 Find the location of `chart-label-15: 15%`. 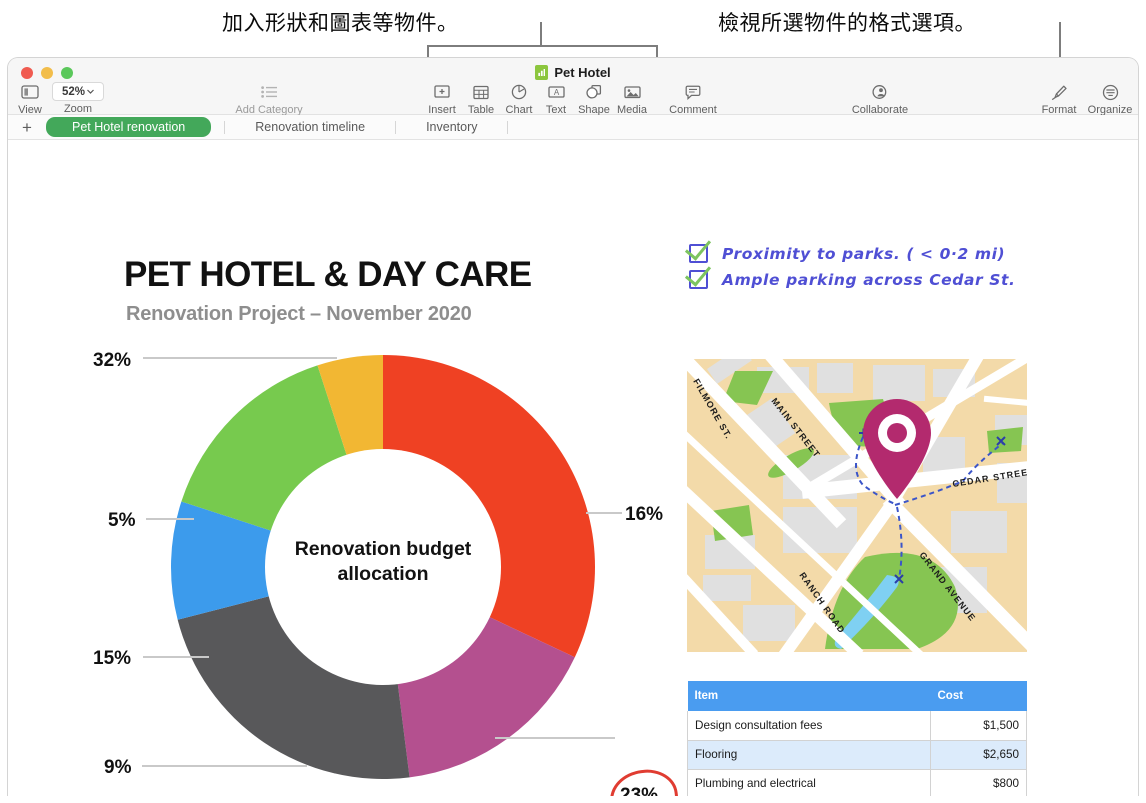

chart-label-15: 15% is located at coordinates (112, 658).